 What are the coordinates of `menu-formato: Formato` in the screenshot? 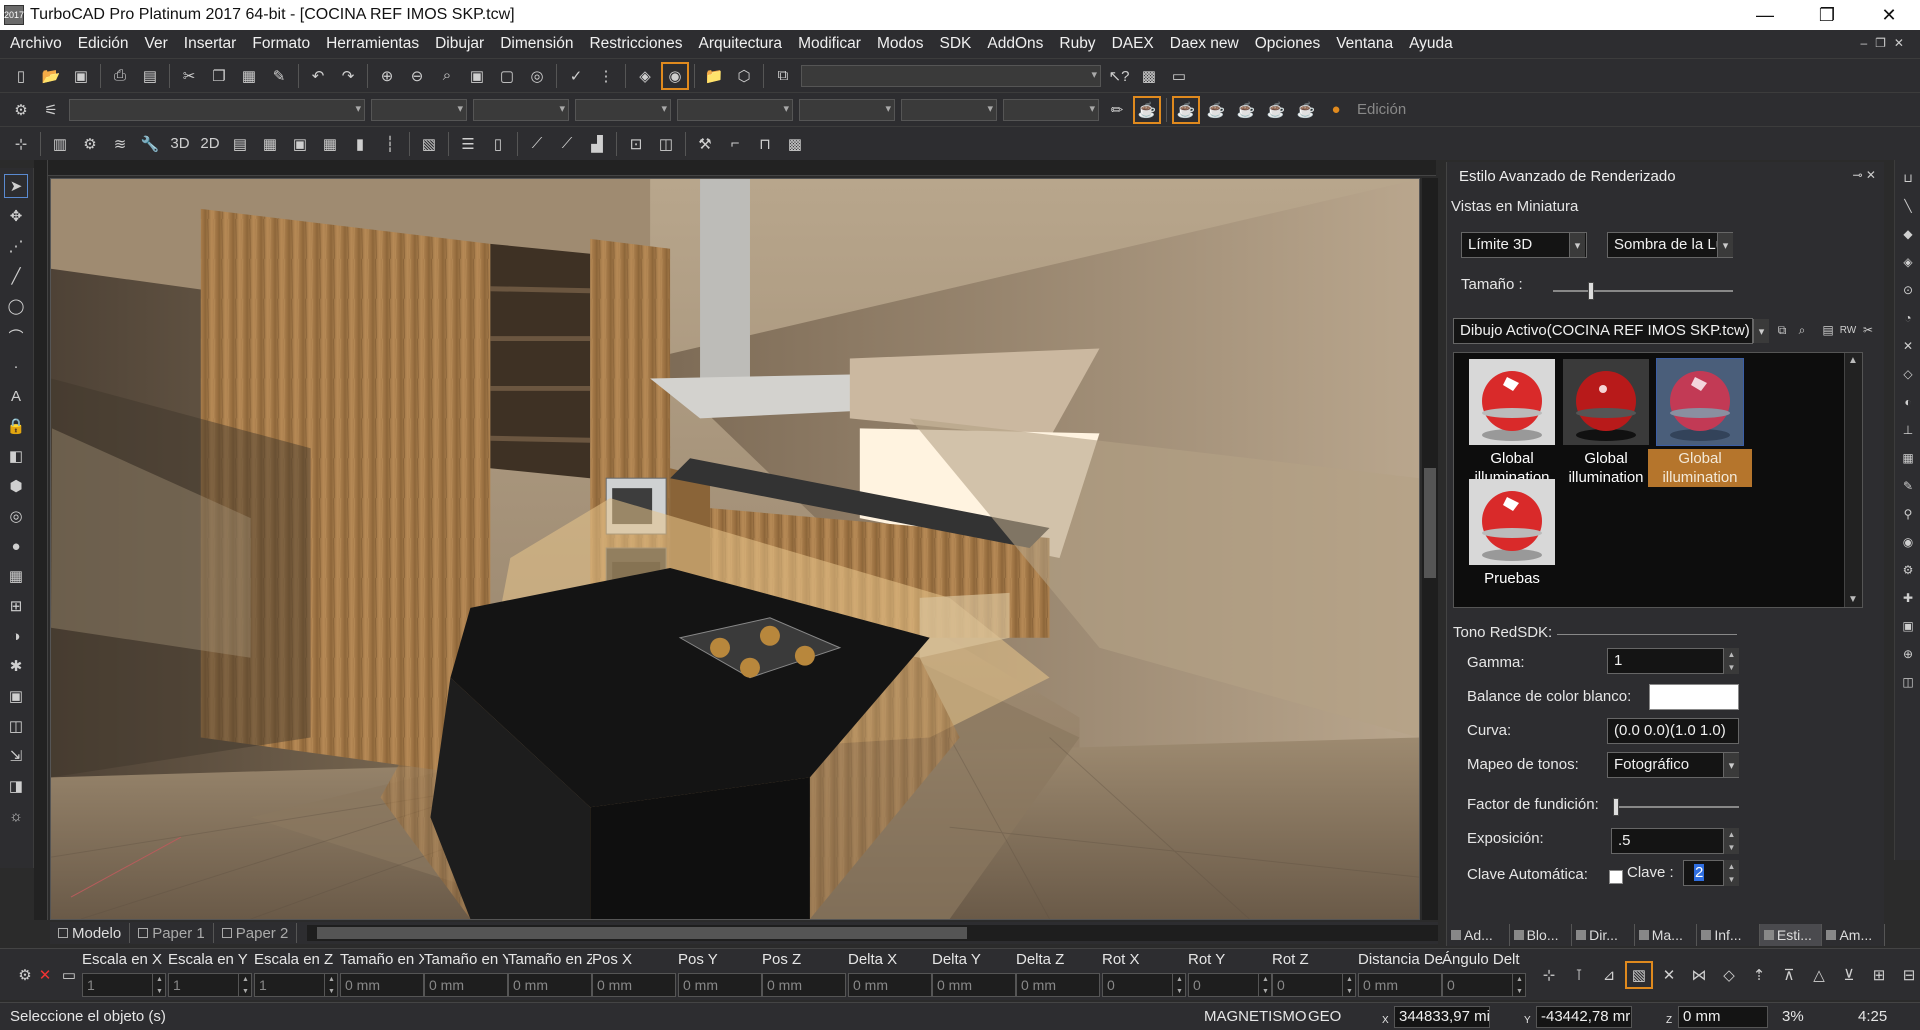 It's located at (281, 44).